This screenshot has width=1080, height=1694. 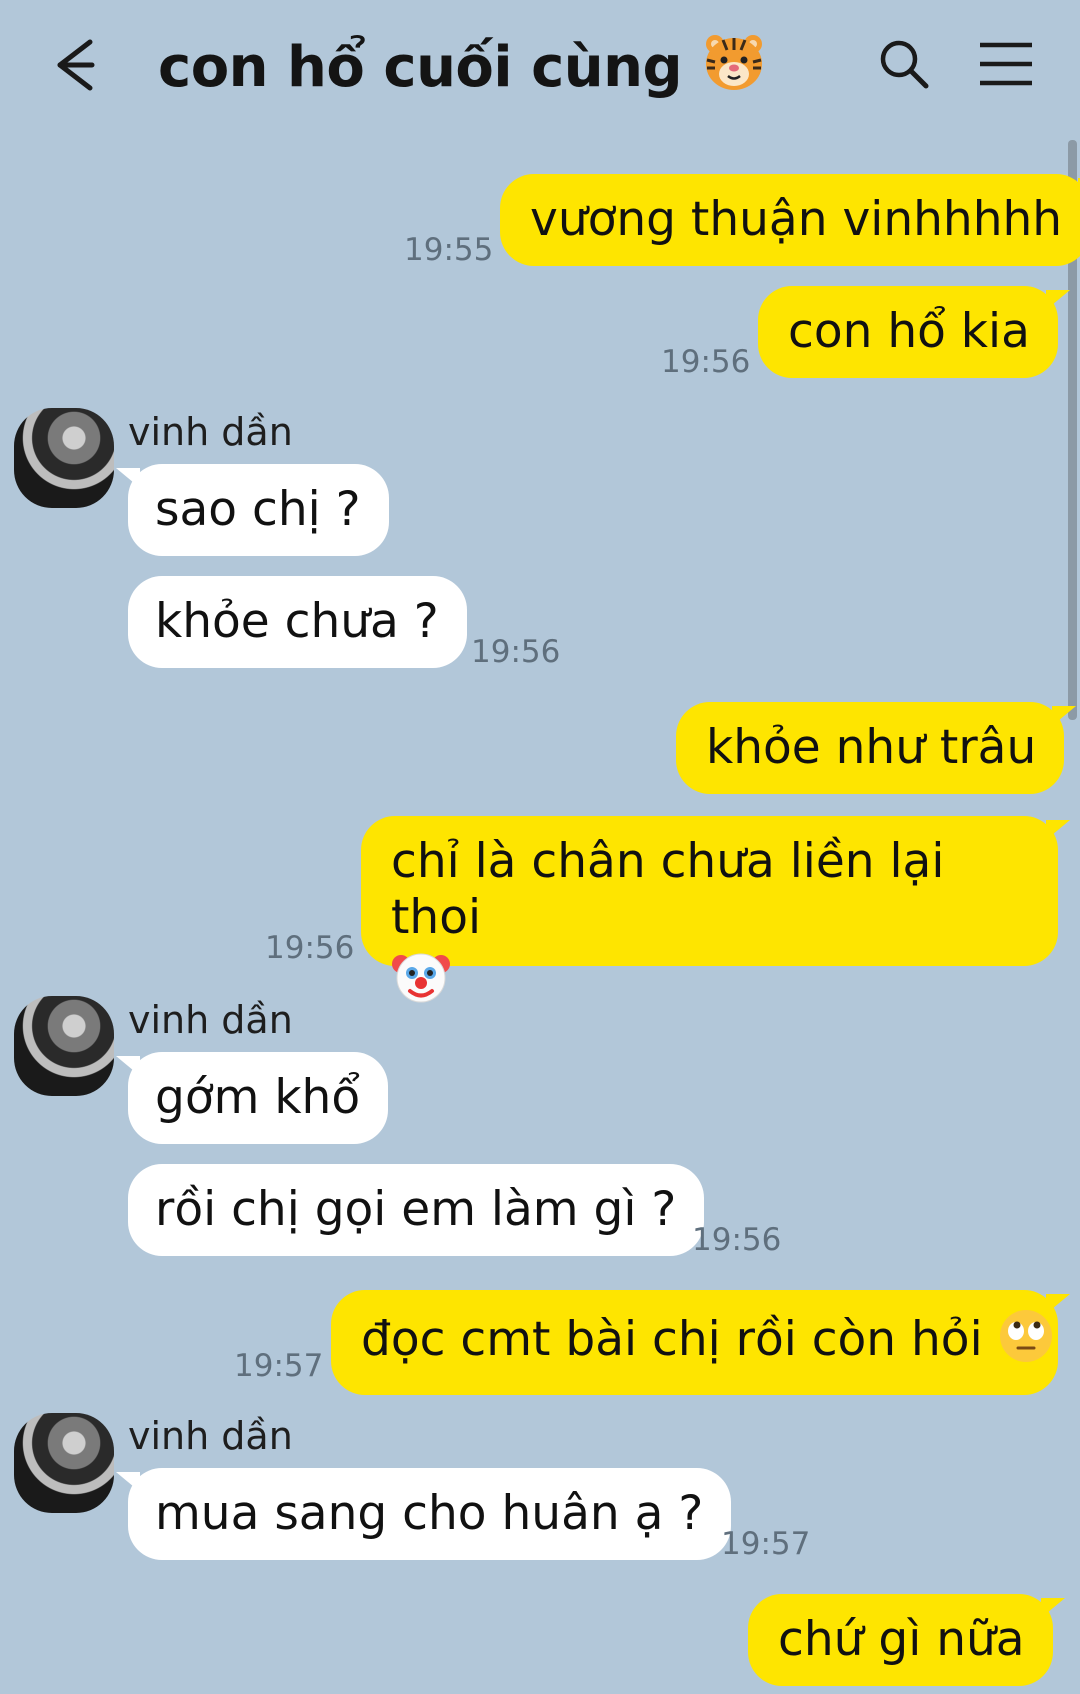 I want to click on my-message-bubble: khỏe như trâu, so click(x=876, y=748).